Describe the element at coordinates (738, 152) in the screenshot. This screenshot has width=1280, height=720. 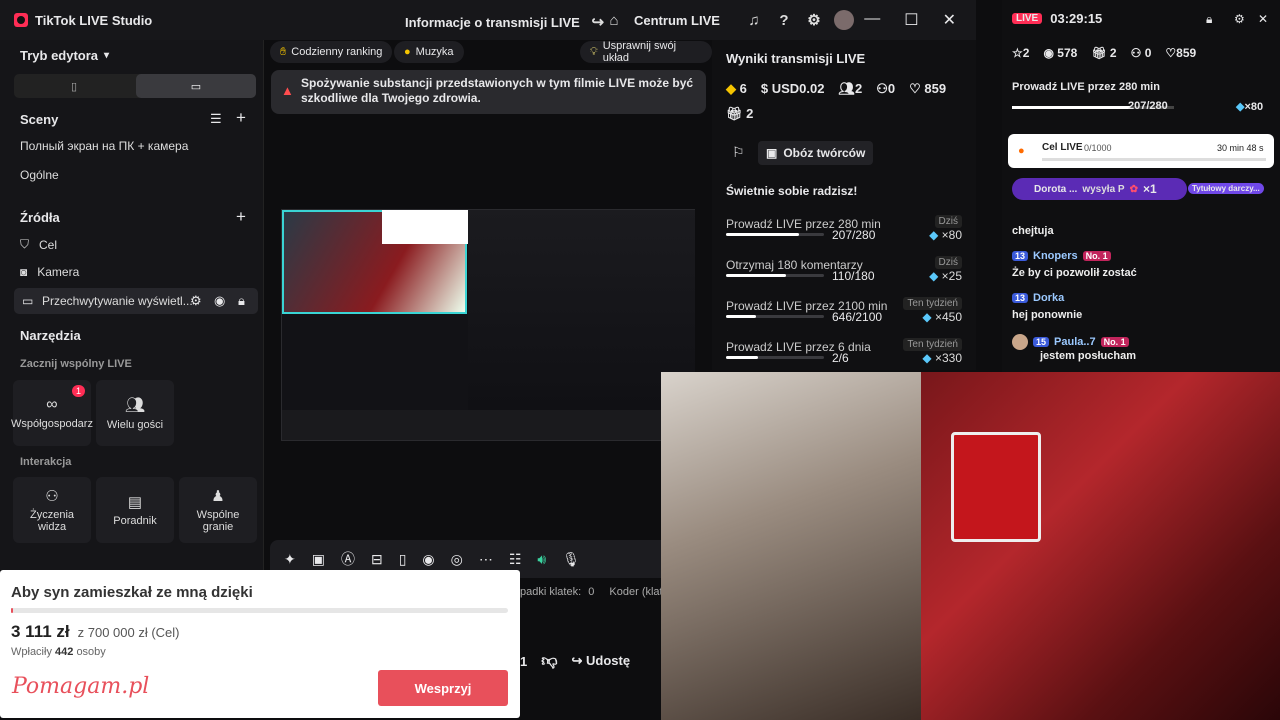
I see `user-edit-icon: ⚐` at that location.